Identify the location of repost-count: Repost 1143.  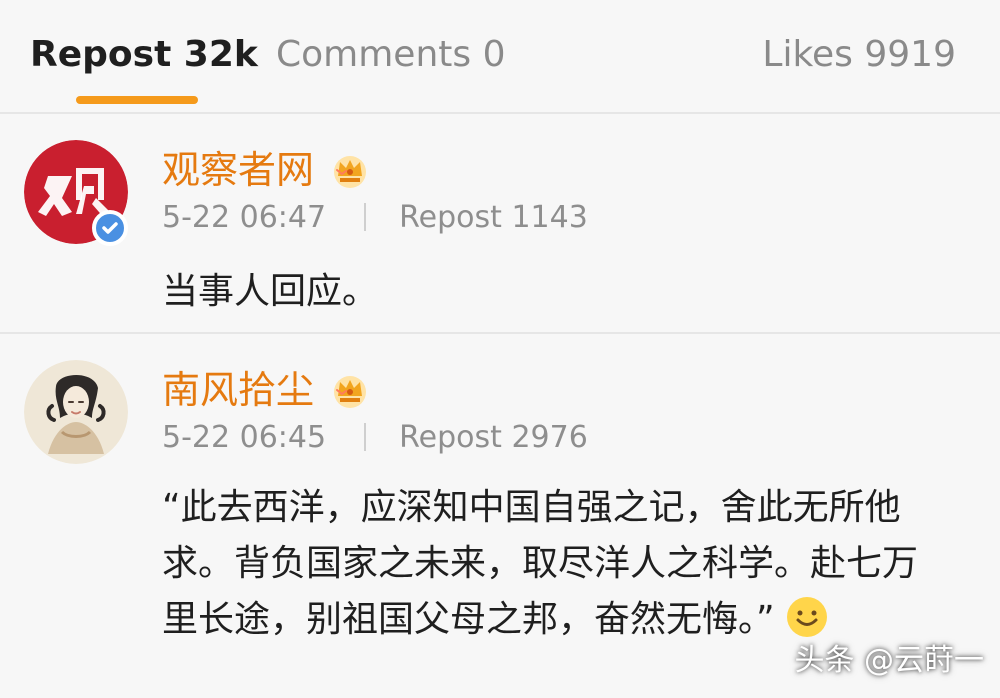
(493, 217).